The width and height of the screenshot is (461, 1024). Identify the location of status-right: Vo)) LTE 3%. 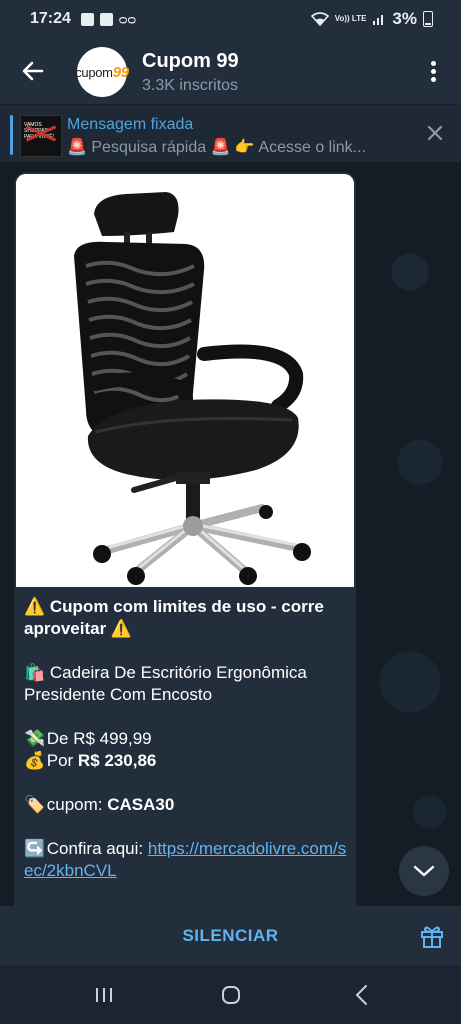
(371, 19).